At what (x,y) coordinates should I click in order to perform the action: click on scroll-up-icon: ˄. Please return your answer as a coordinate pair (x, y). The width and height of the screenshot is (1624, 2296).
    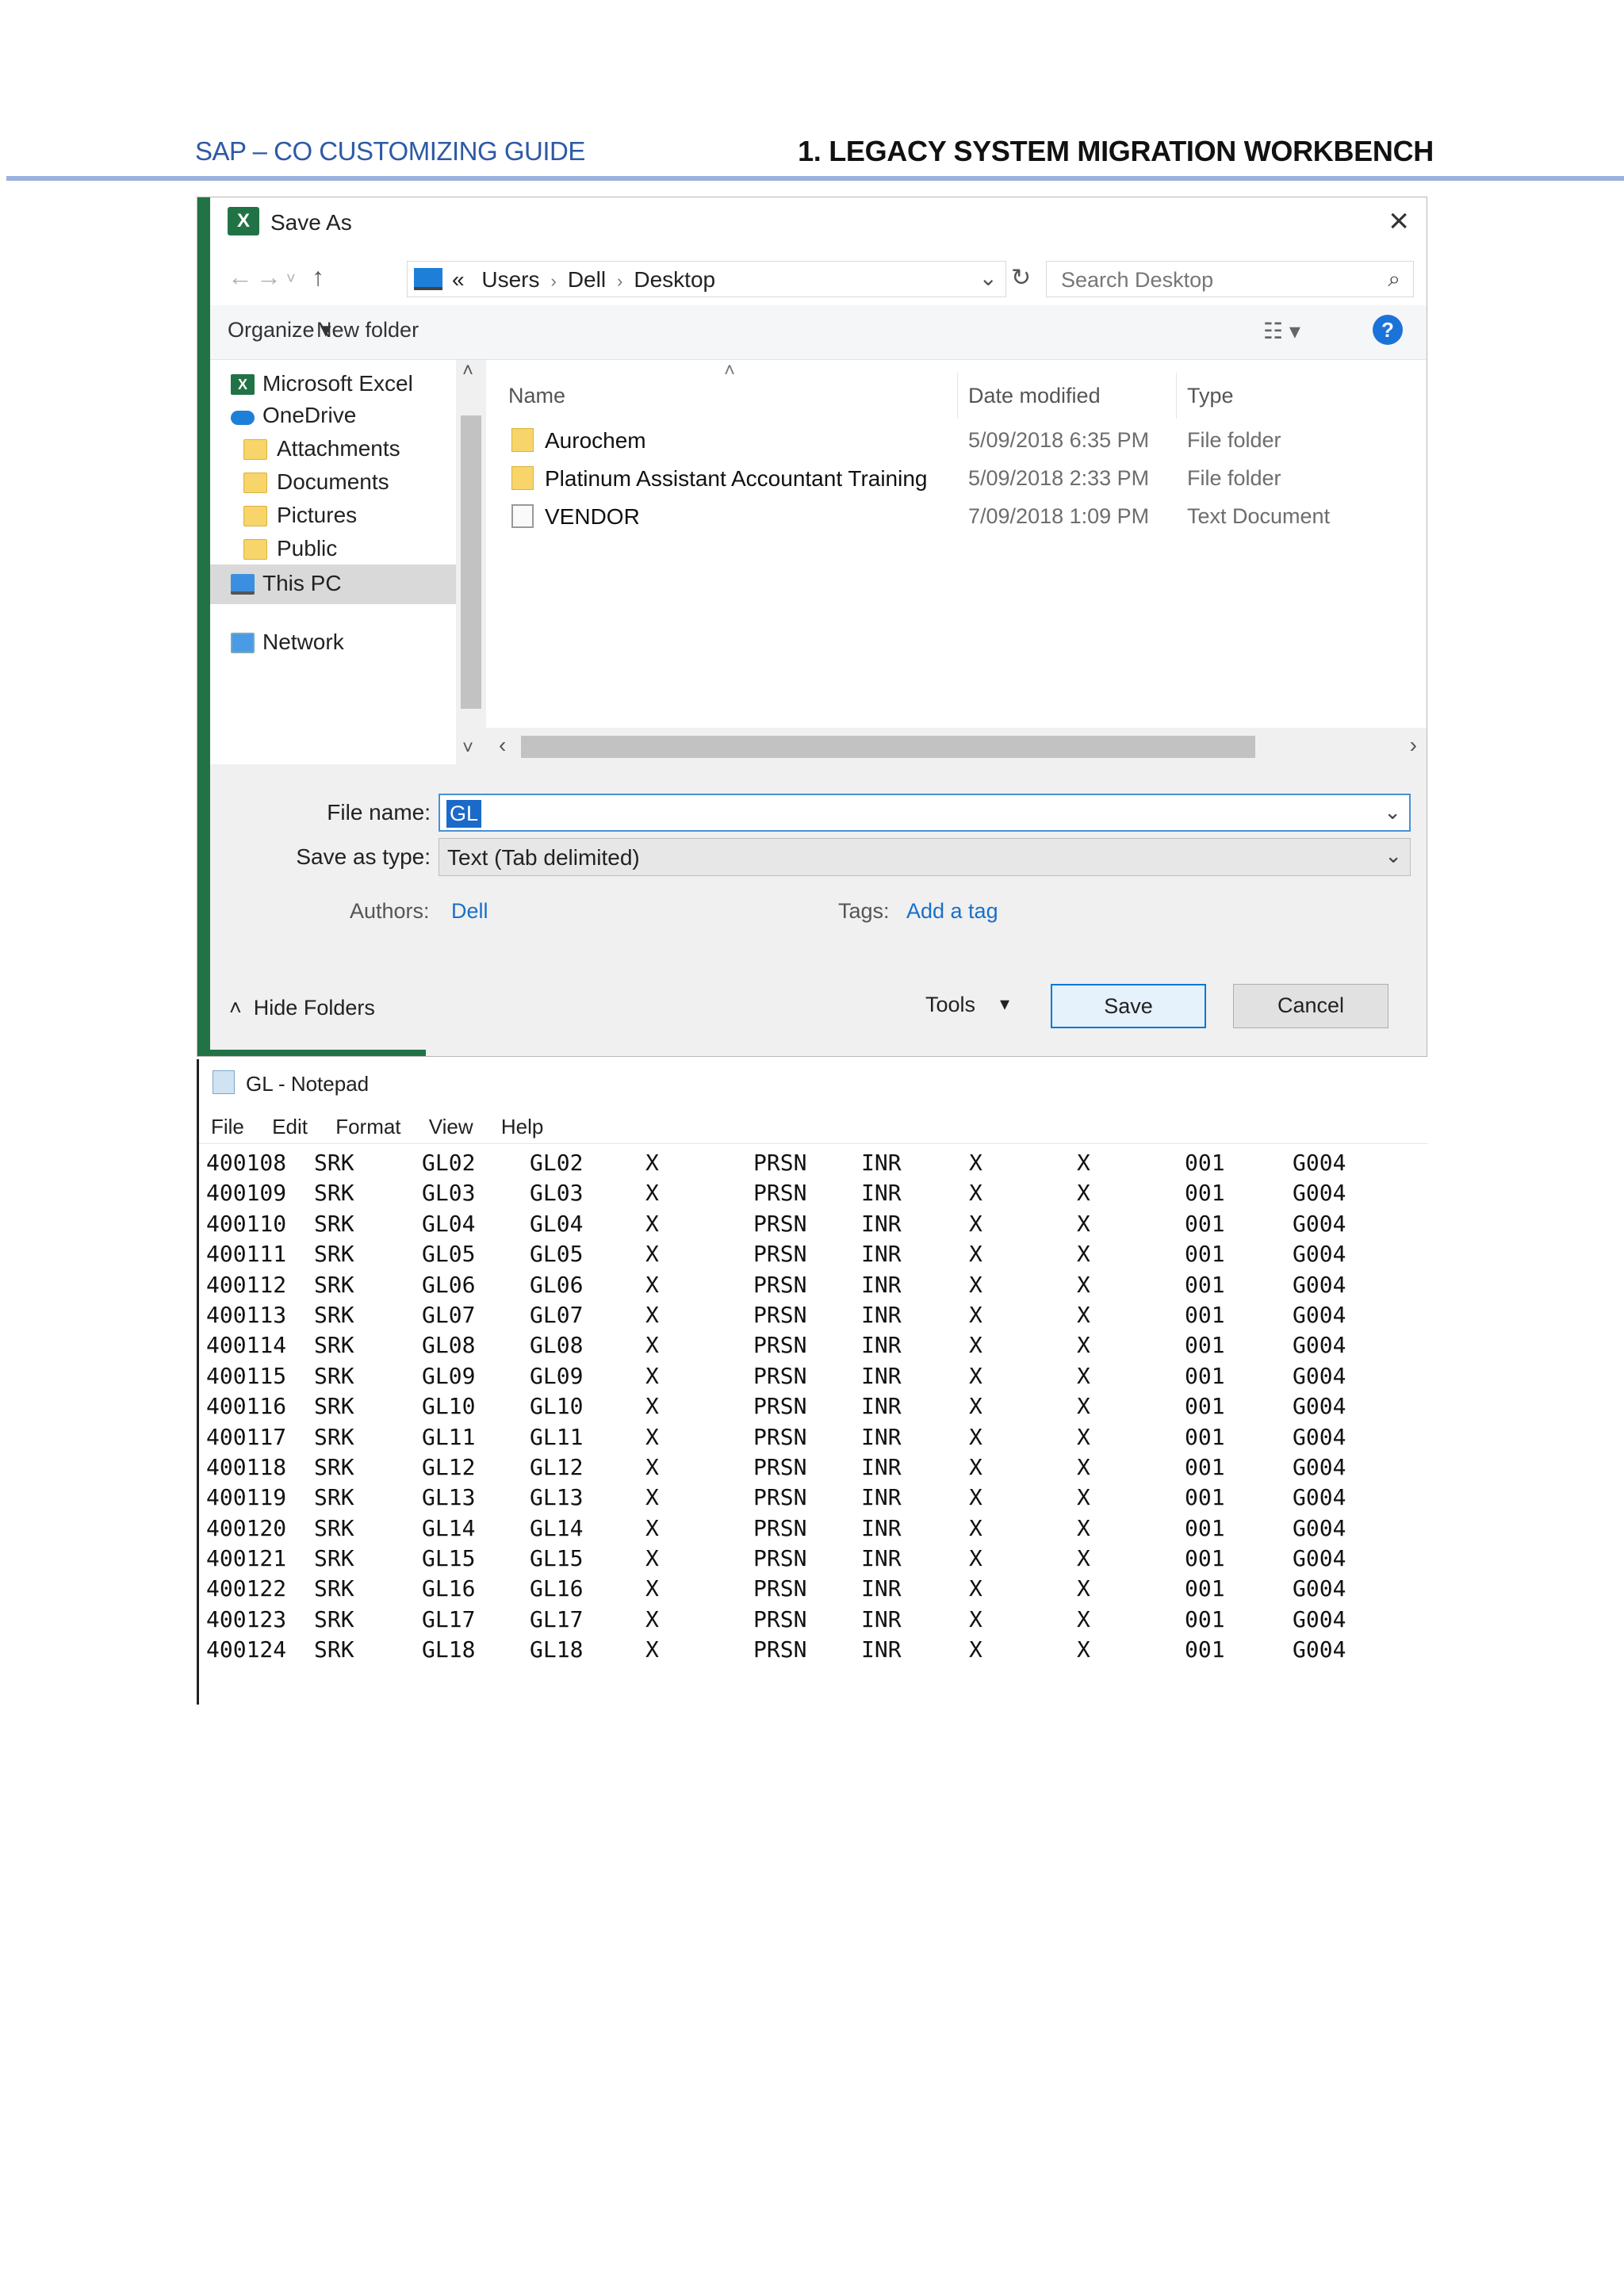
    Looking at the image, I should click on (468, 371).